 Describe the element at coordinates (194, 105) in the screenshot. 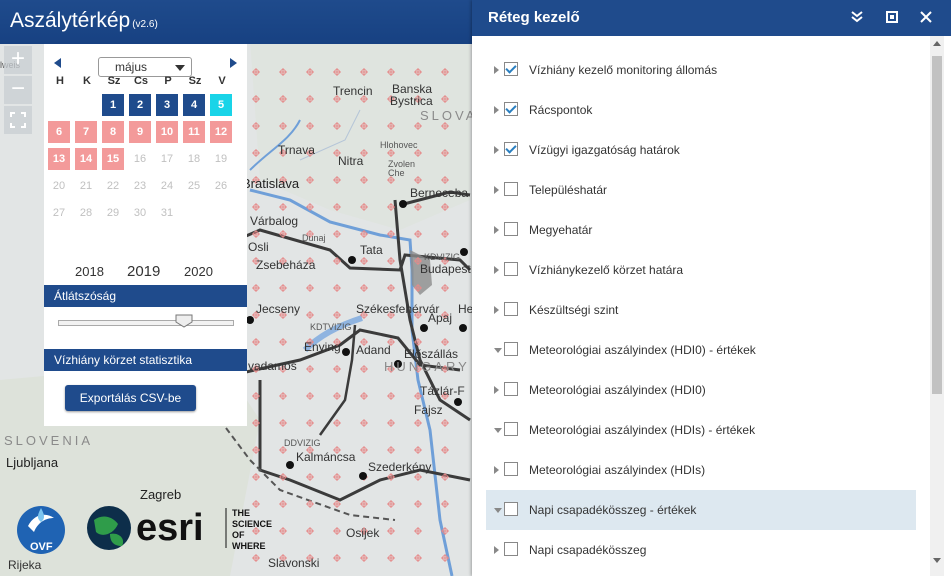

I see `calendar-day: 4` at that location.